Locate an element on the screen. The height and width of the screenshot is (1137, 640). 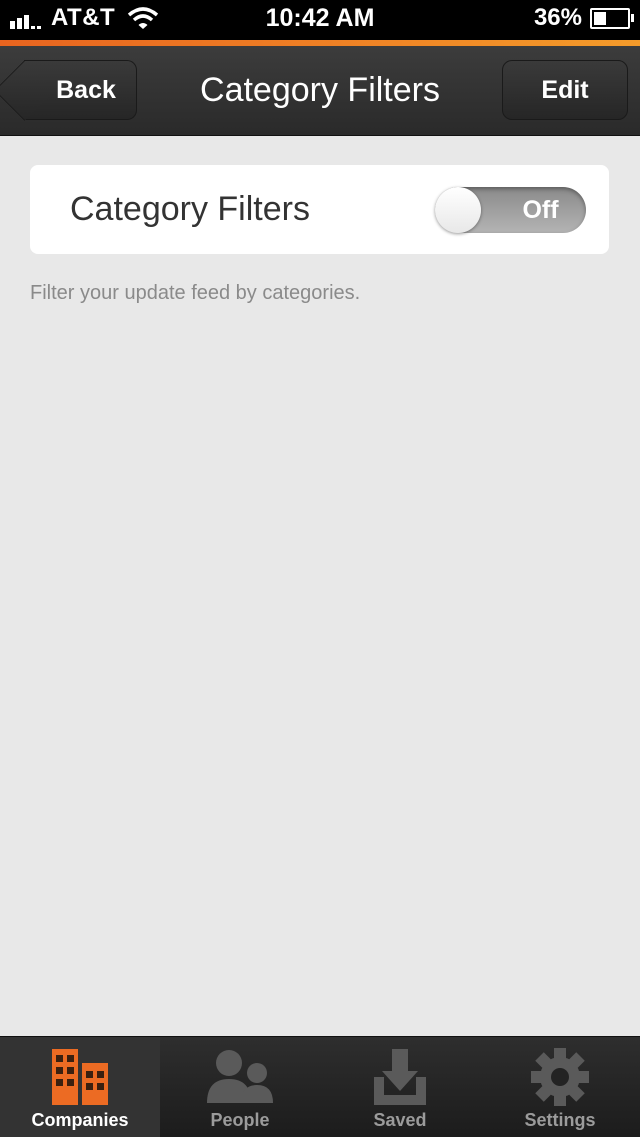
battery-percent: 36% is located at coordinates (557, 17).